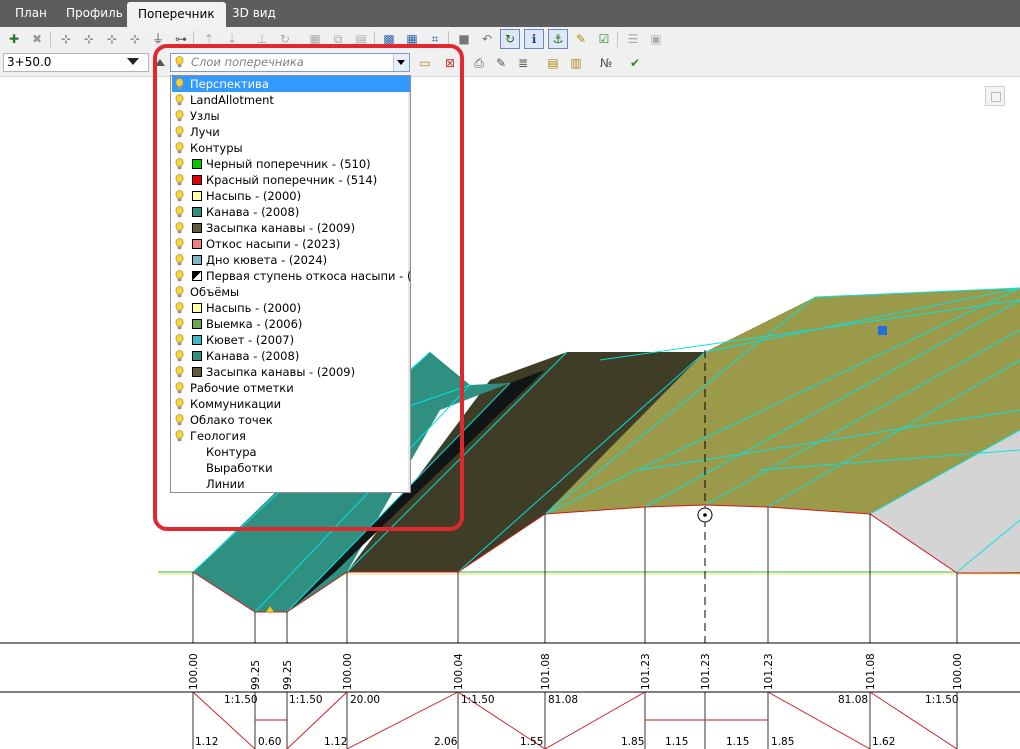  I want to click on layer-item-label: Красный поперечник - (514), so click(292, 180).